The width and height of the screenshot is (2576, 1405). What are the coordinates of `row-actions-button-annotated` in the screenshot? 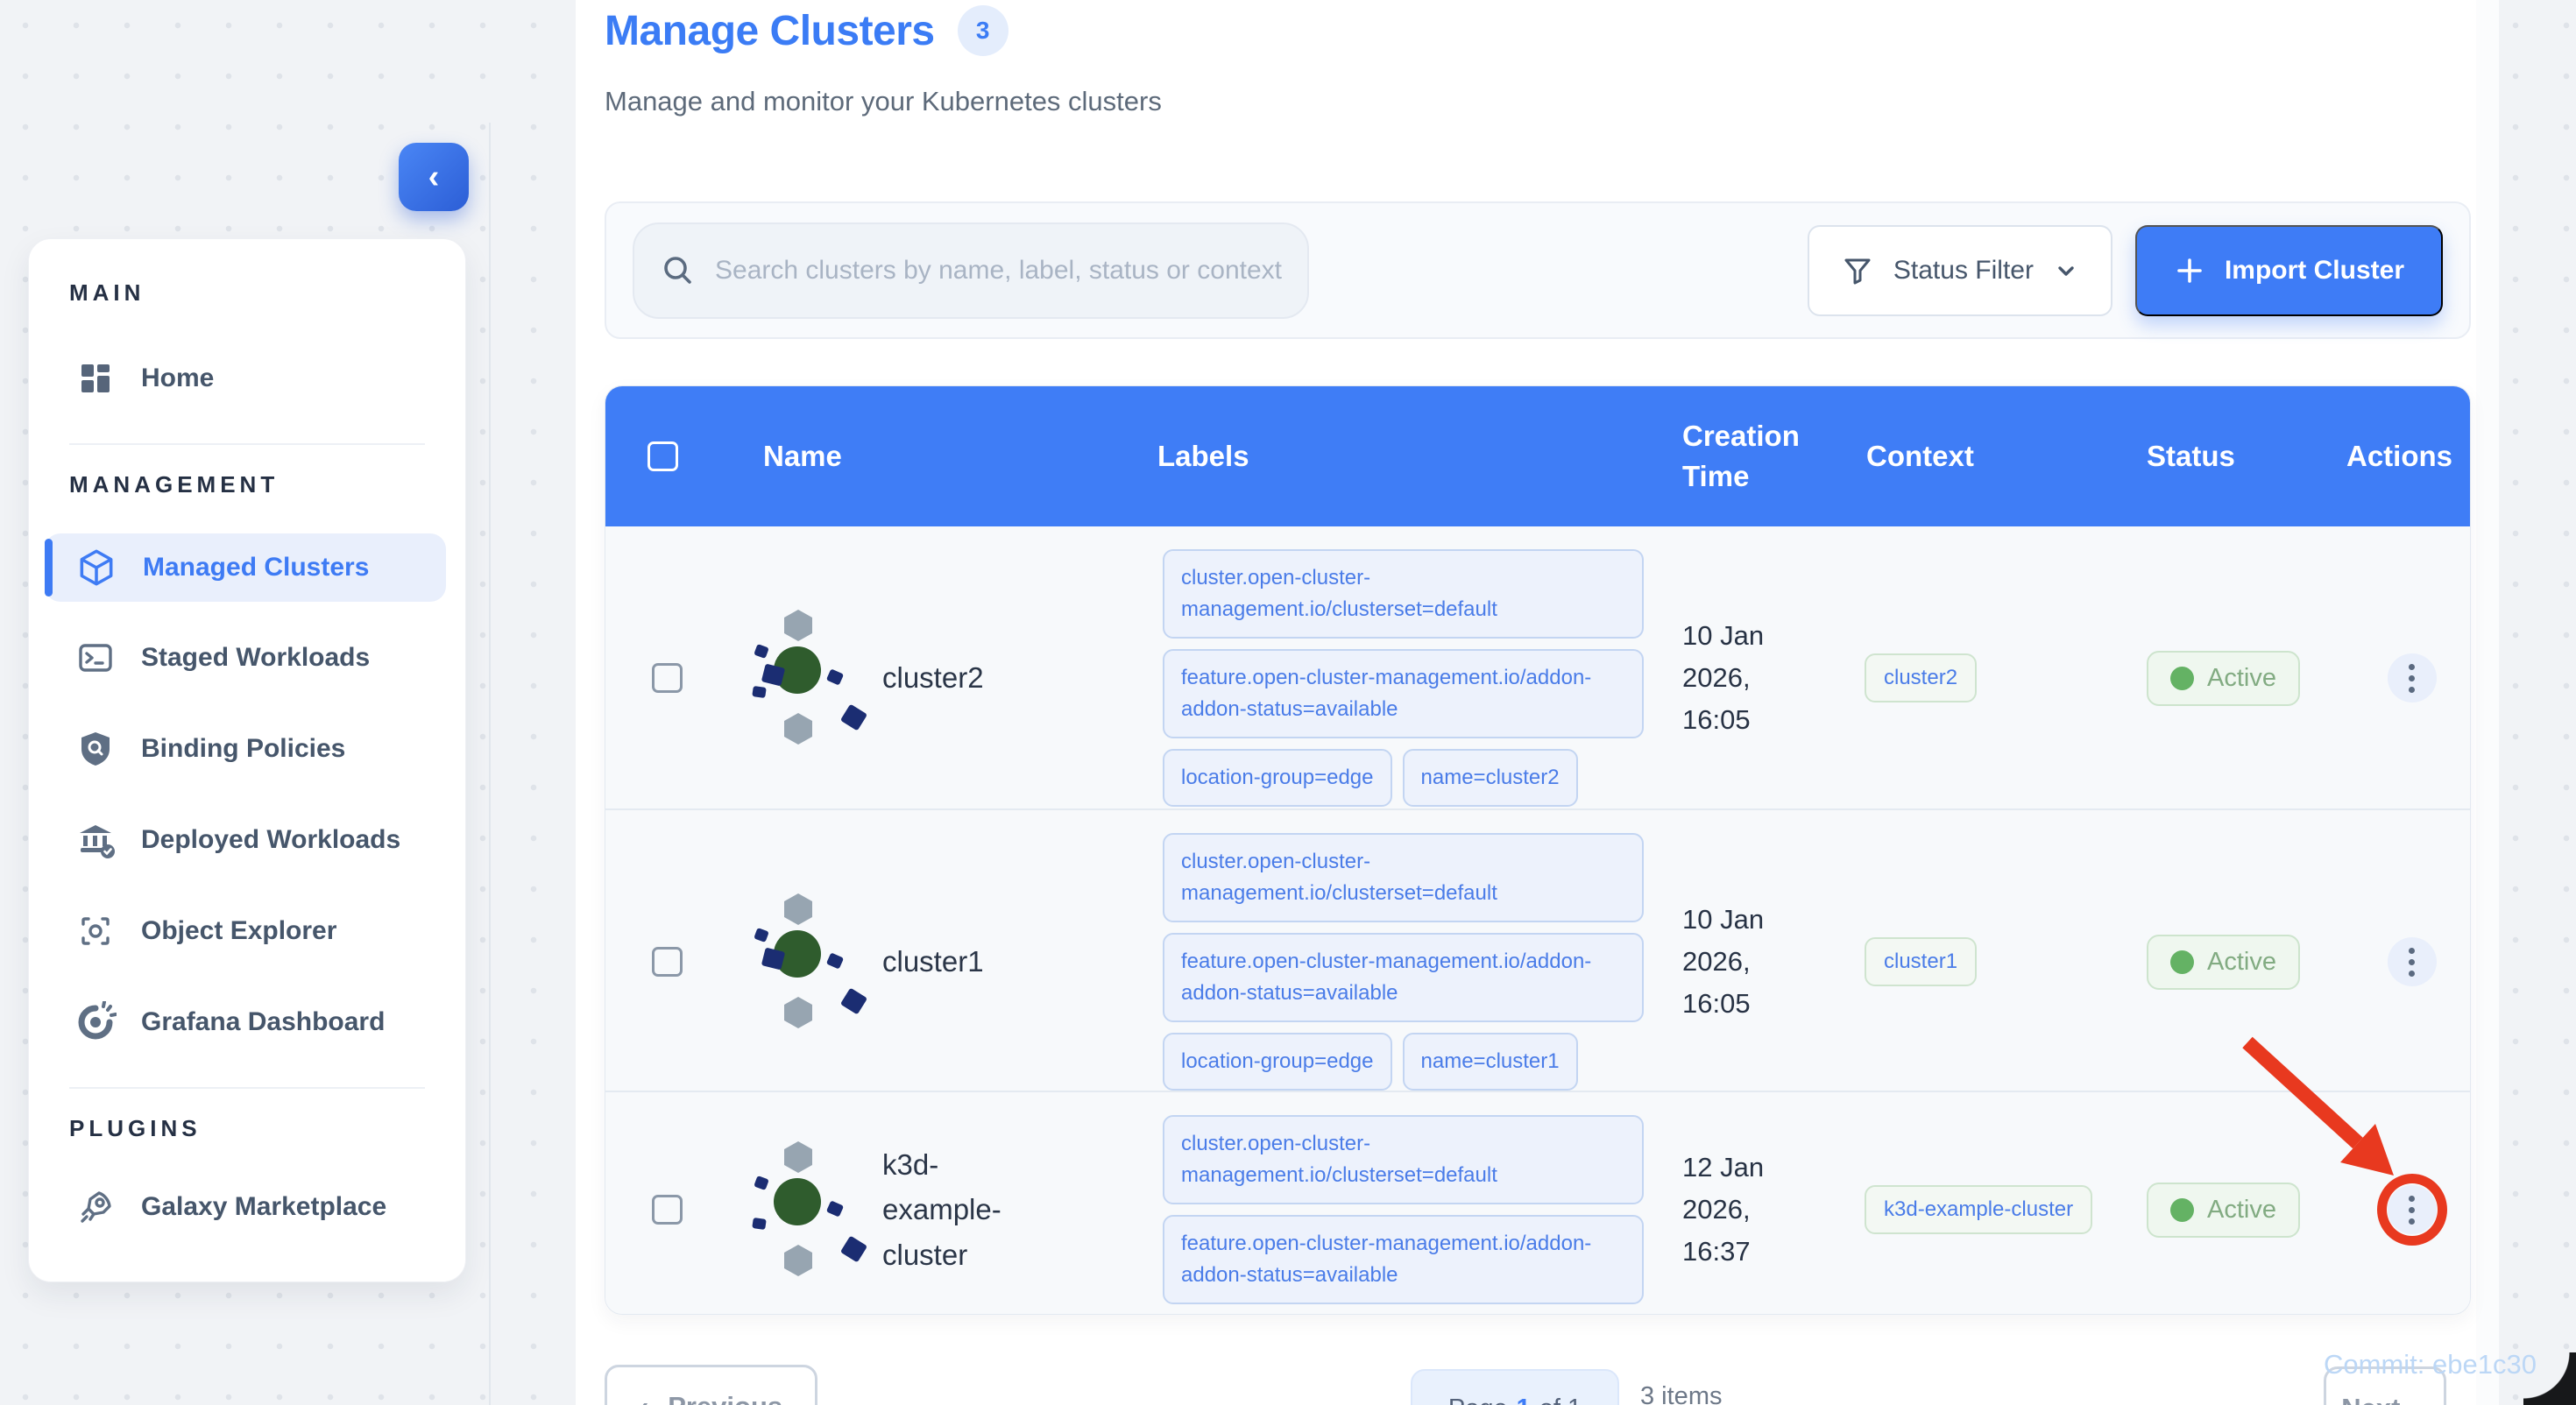 It's located at (2411, 1210).